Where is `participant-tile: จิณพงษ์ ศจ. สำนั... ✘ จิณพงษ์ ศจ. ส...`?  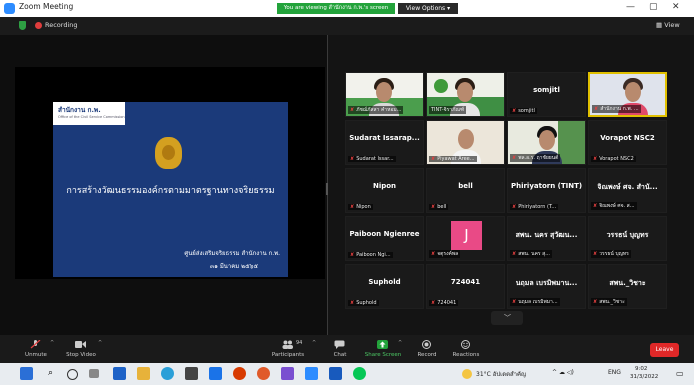
participant-tile: จิณพงษ์ ศจ. สำนั... ✘ จิณพงษ์ ศจ. ส... is located at coordinates (627, 190).